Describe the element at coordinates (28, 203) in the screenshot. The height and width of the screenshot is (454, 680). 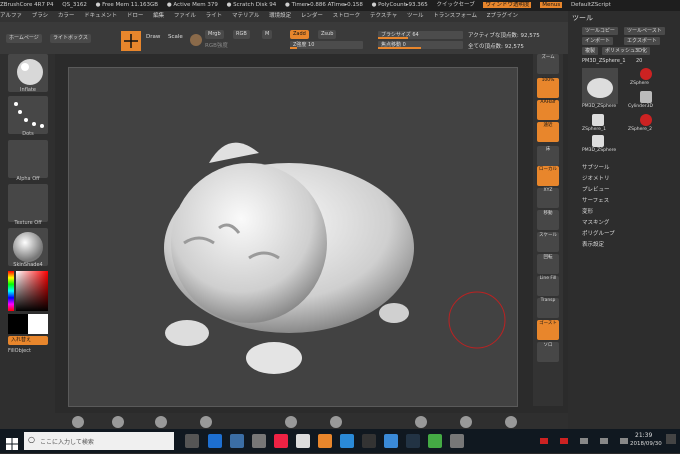
I see `texture-selector` at that location.